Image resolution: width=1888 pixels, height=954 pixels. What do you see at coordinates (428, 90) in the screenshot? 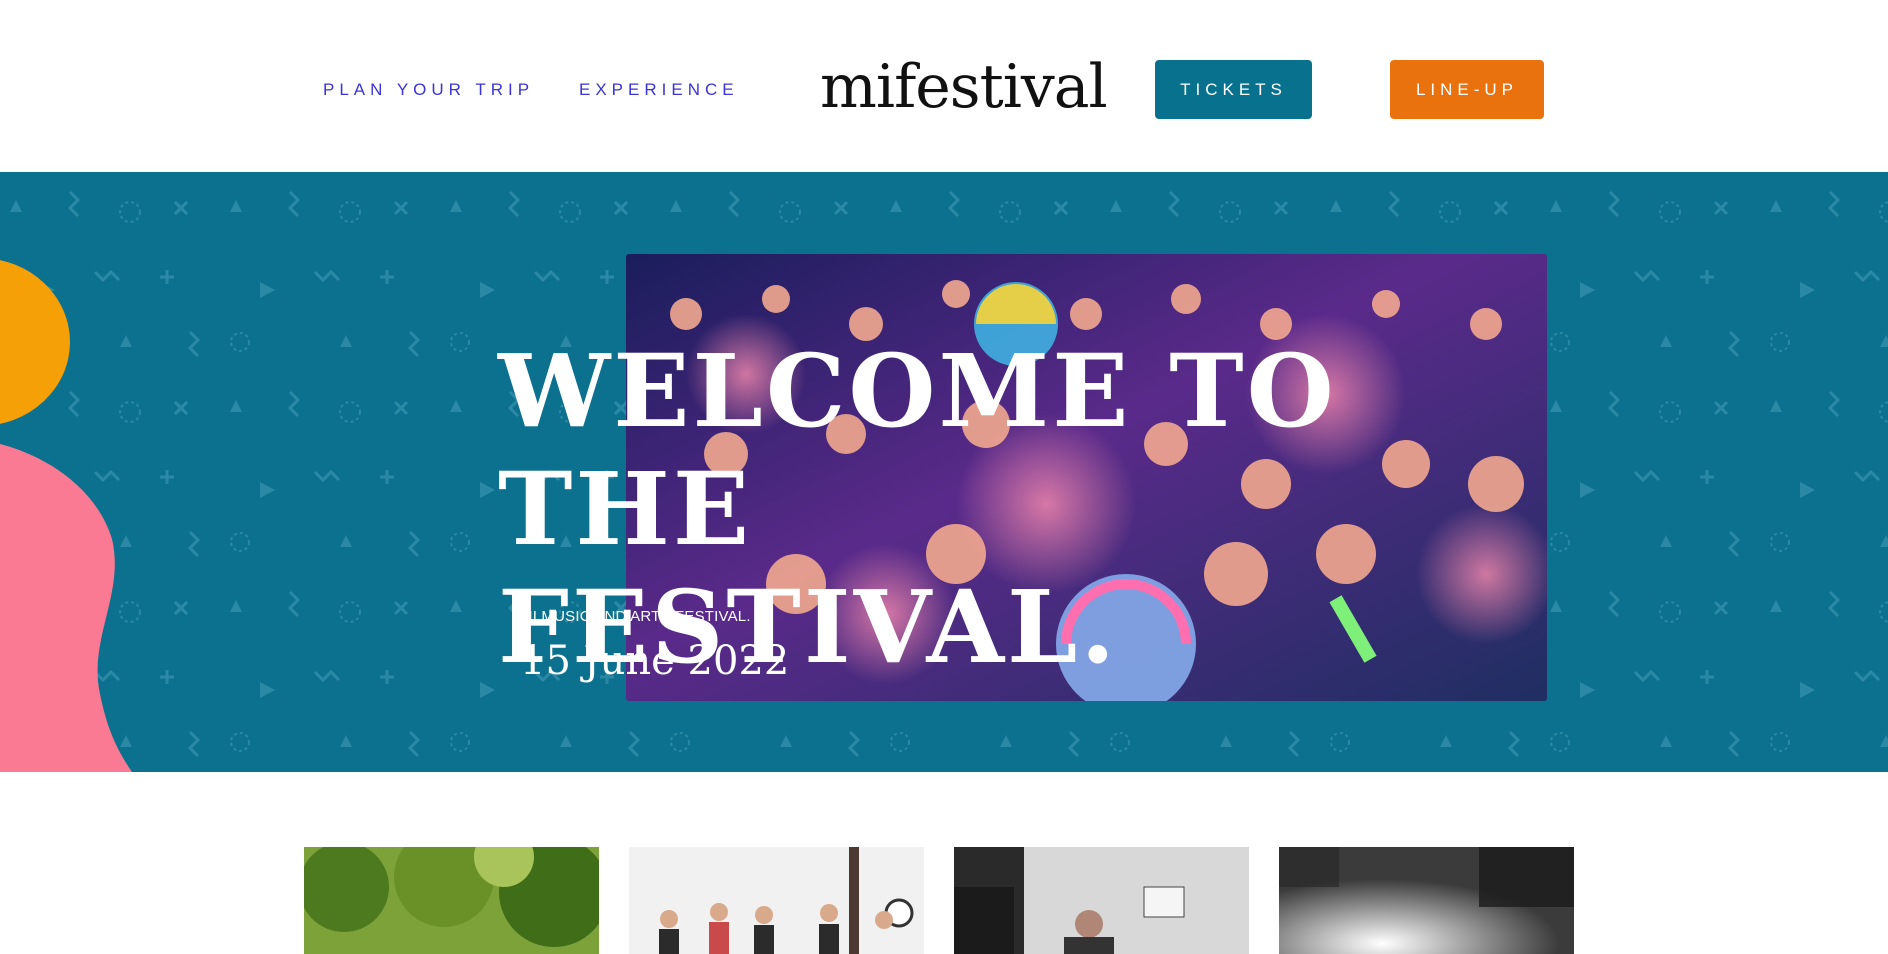
I see `nav-plan-your-trip: PLAN YOUR TRIP` at bounding box center [428, 90].